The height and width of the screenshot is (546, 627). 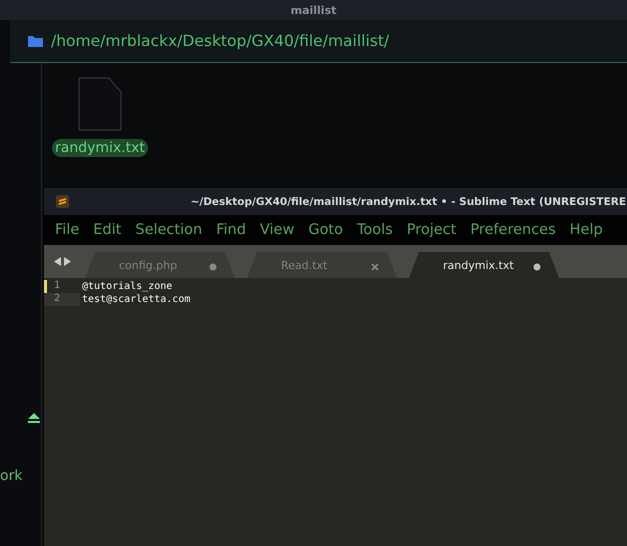 I want to click on menu-item: Preferences, so click(x=513, y=230).